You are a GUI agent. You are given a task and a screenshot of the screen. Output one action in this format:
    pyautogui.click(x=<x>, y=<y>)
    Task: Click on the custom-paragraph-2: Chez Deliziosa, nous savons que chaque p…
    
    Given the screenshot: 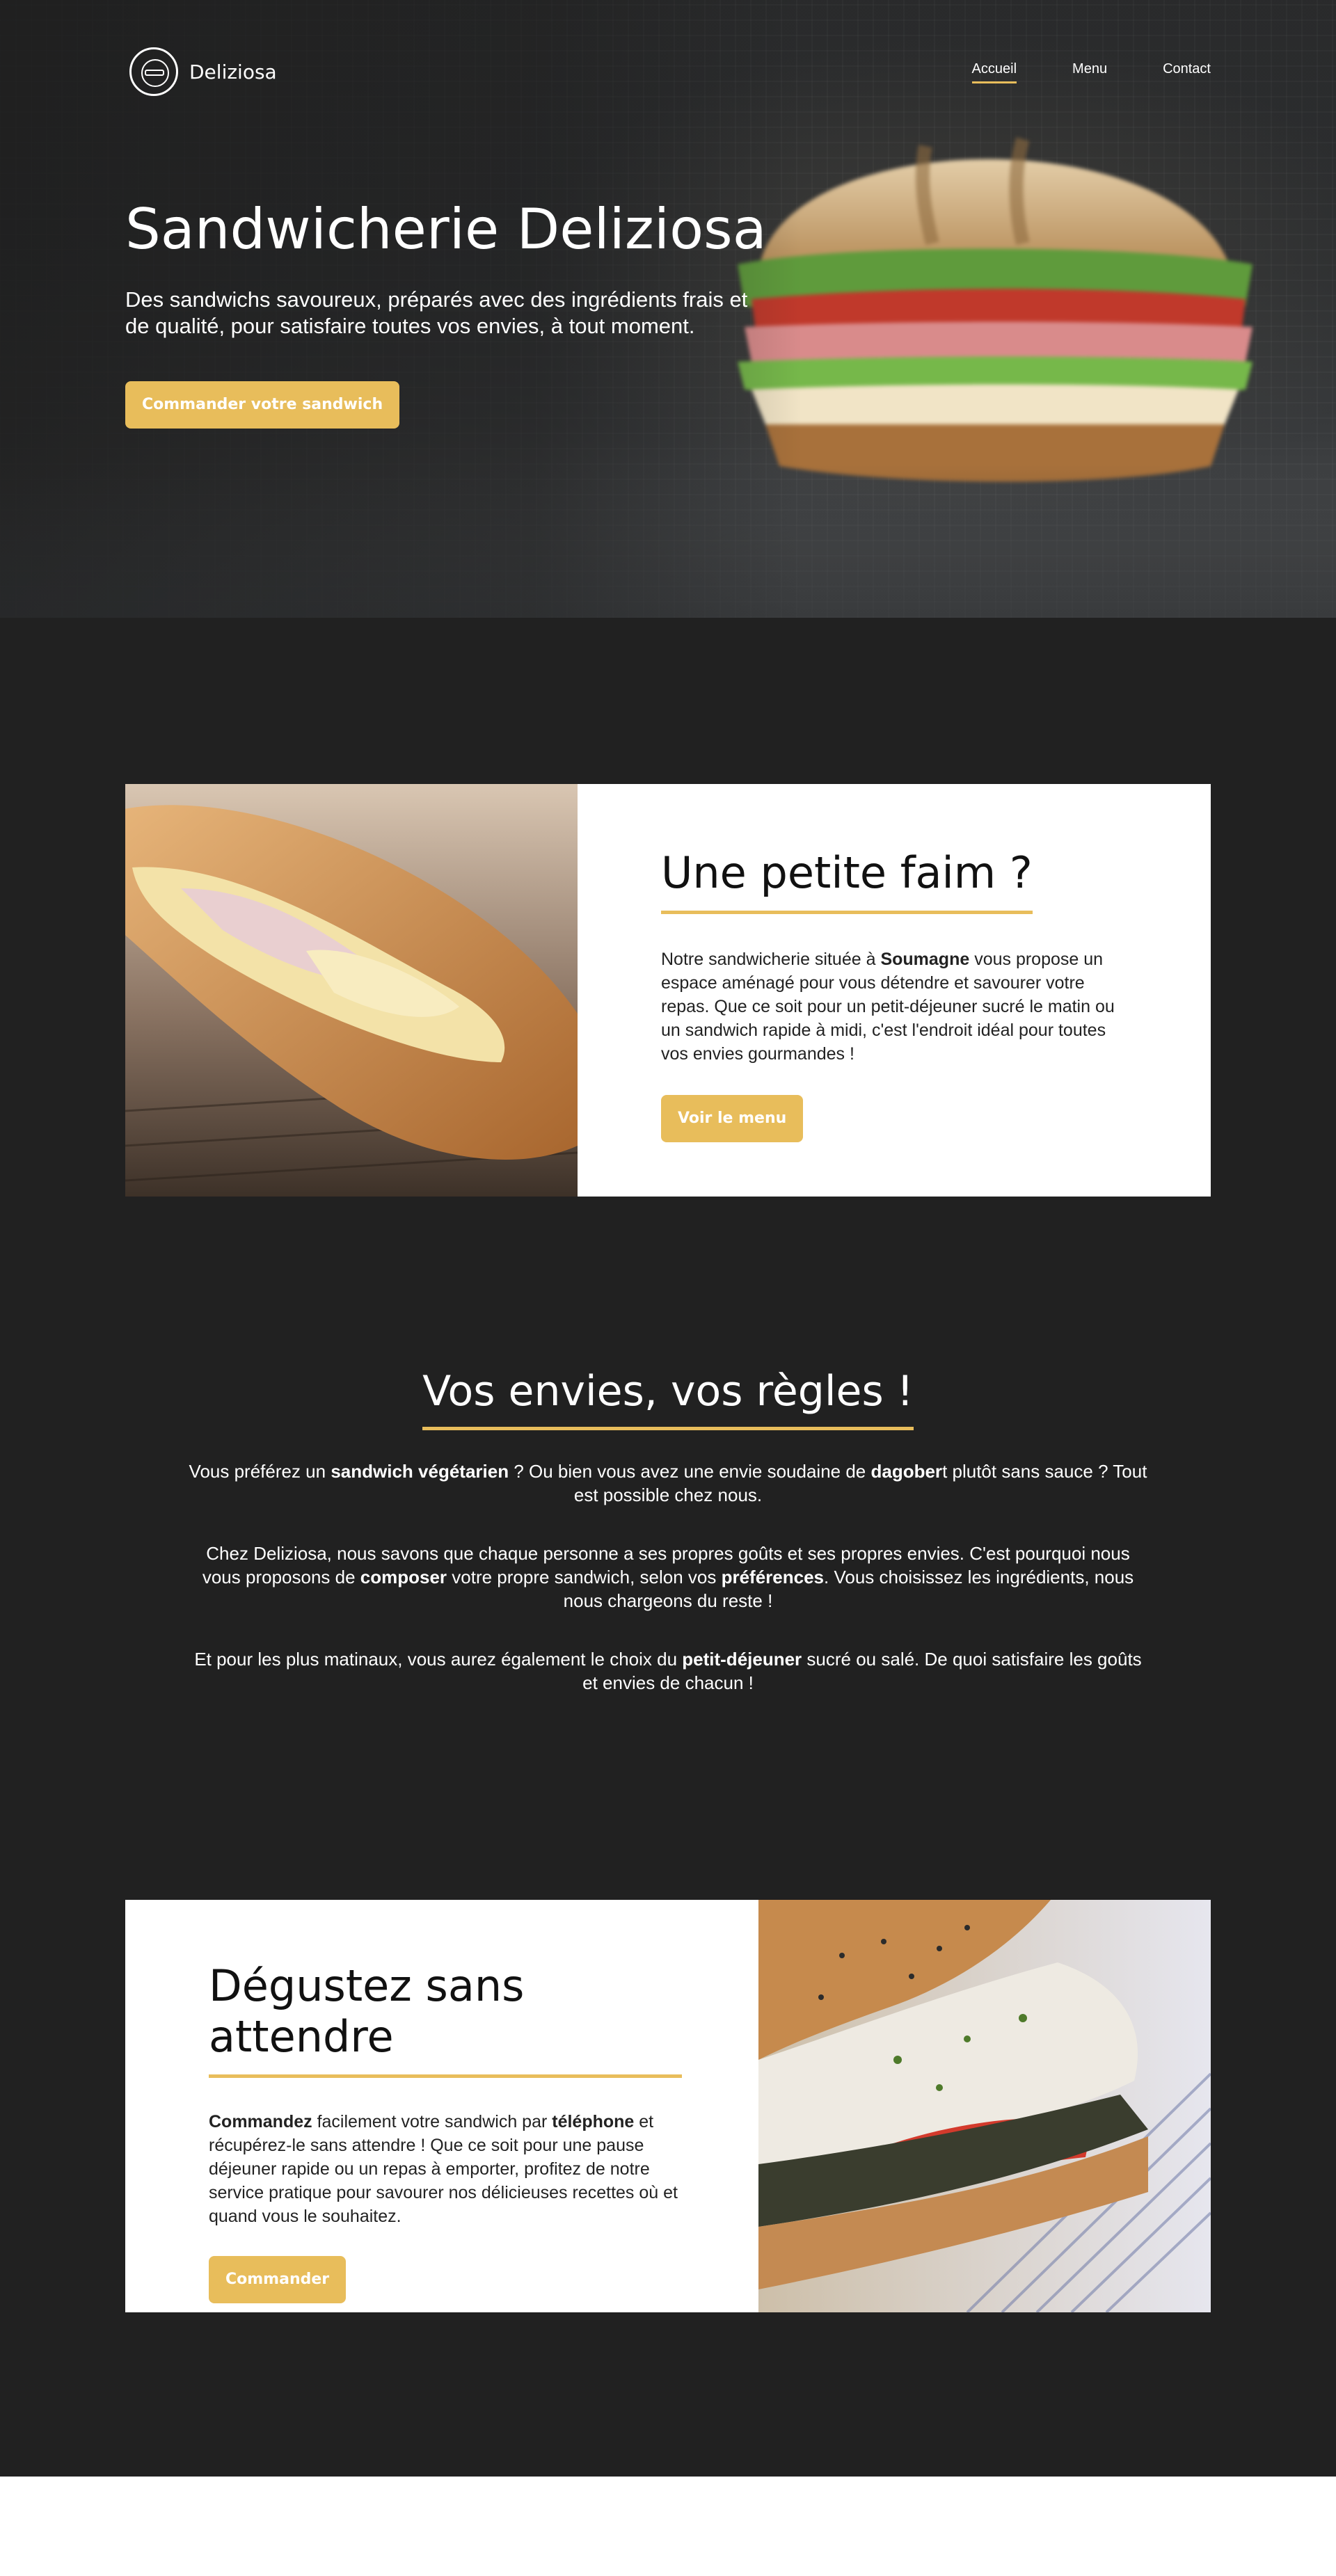 What is the action you would take?
    pyautogui.click(x=668, y=1577)
    